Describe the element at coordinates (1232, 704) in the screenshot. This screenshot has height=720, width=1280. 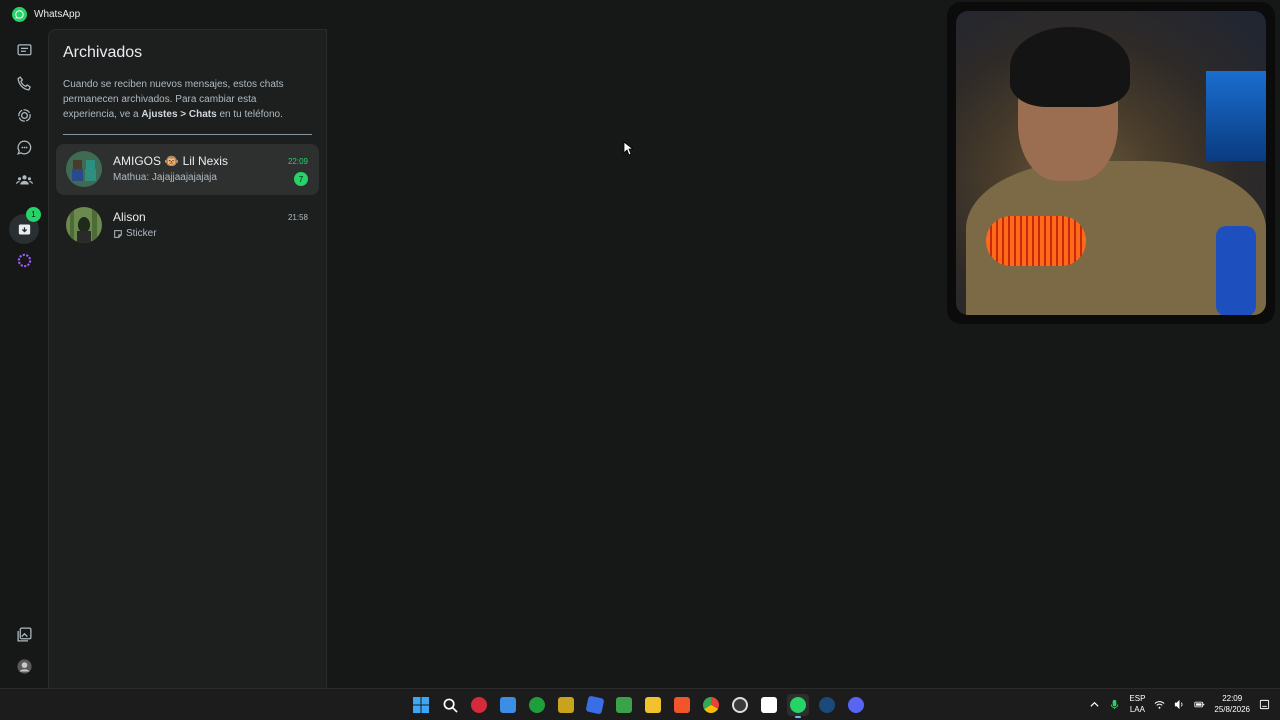
I see `clock: 22:09 25/8/2026` at that location.